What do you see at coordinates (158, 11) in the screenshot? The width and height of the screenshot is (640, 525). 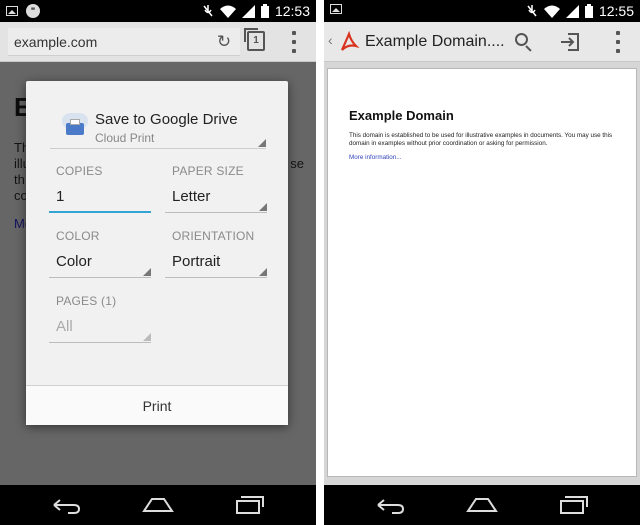 I see `status-bar: " 12:53` at bounding box center [158, 11].